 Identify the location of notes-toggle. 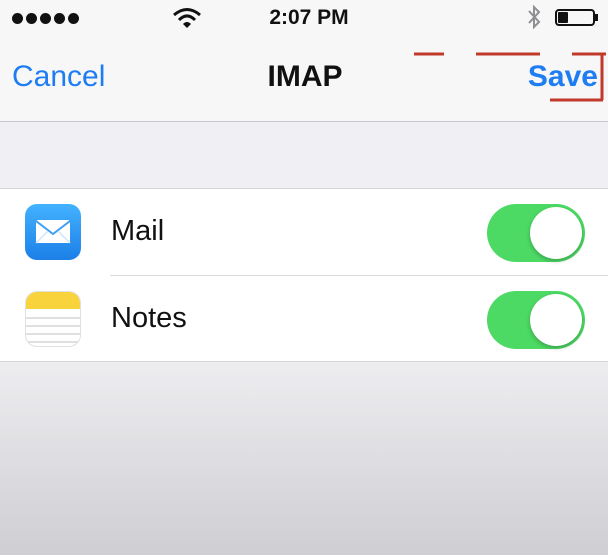
(536, 320).